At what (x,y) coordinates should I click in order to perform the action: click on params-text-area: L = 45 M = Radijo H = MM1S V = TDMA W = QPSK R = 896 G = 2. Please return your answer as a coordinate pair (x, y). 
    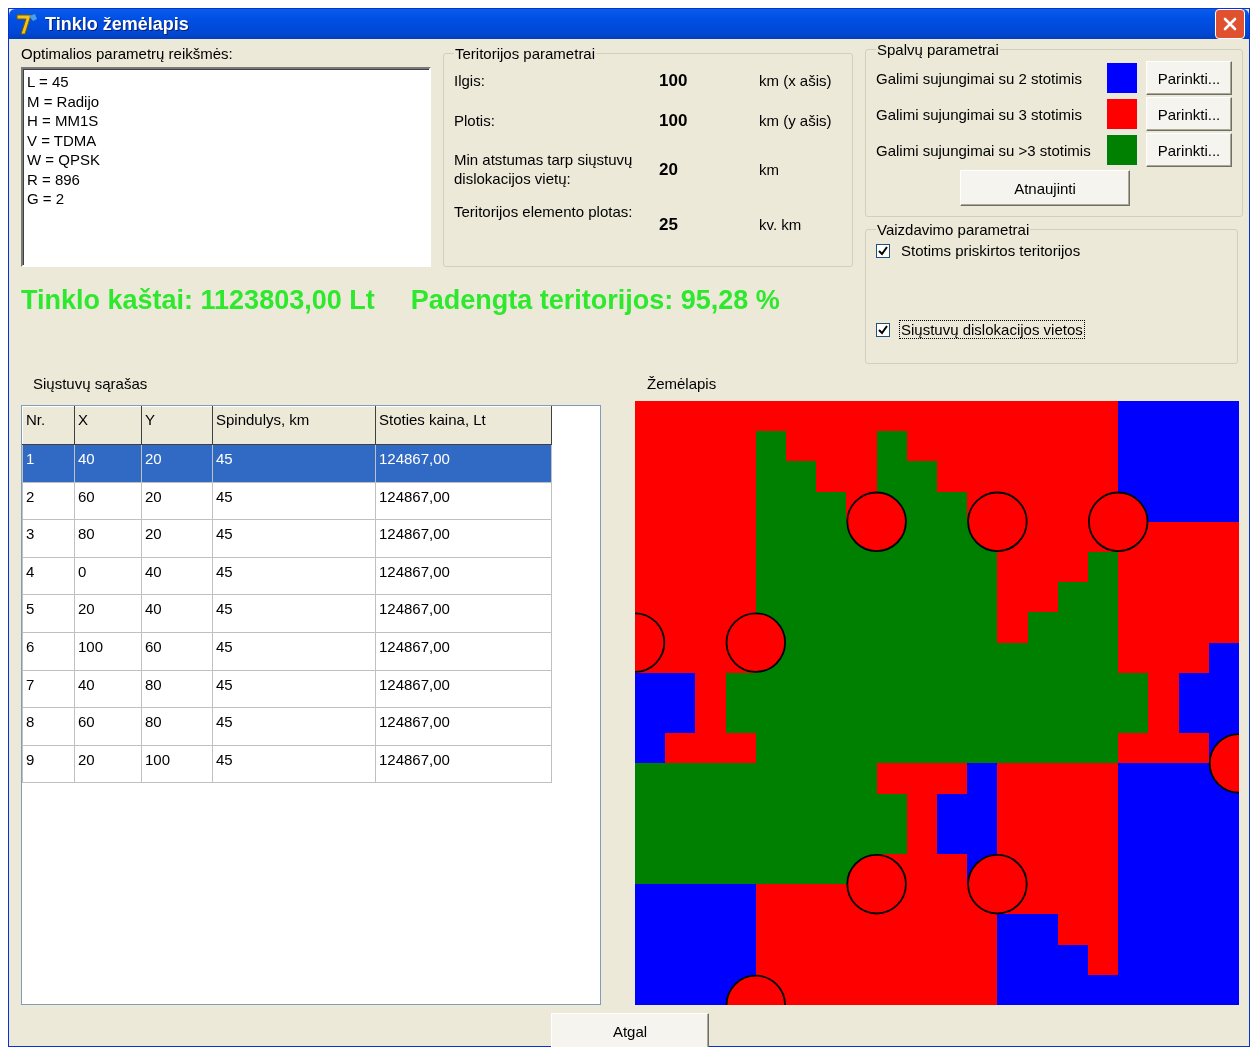
    Looking at the image, I should click on (226, 167).